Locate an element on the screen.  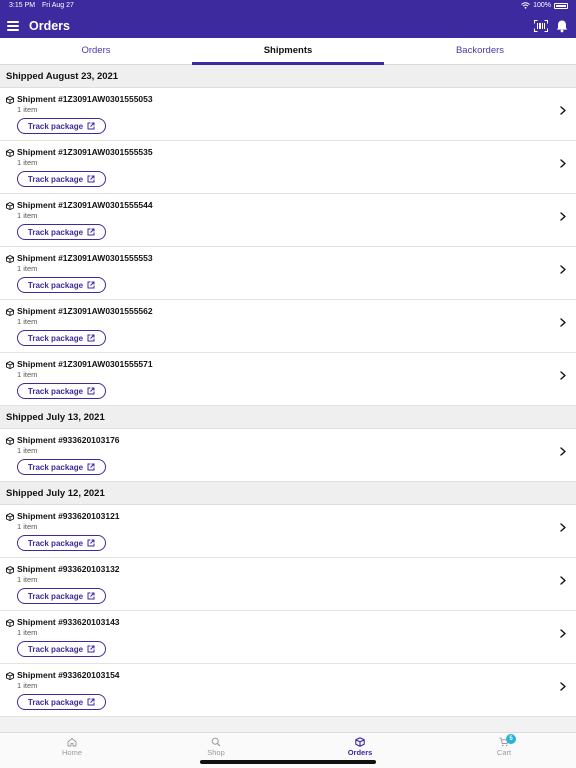
nav-label: Home is located at coordinates (71, 752).